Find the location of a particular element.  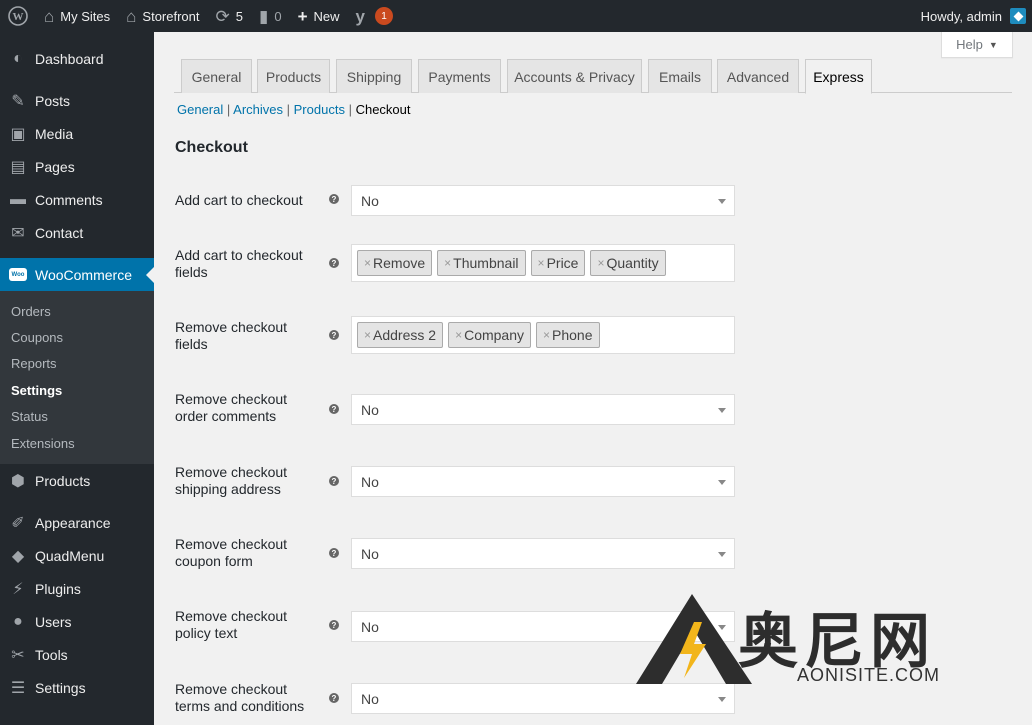

brush-icon: ✐ is located at coordinates (18, 523).